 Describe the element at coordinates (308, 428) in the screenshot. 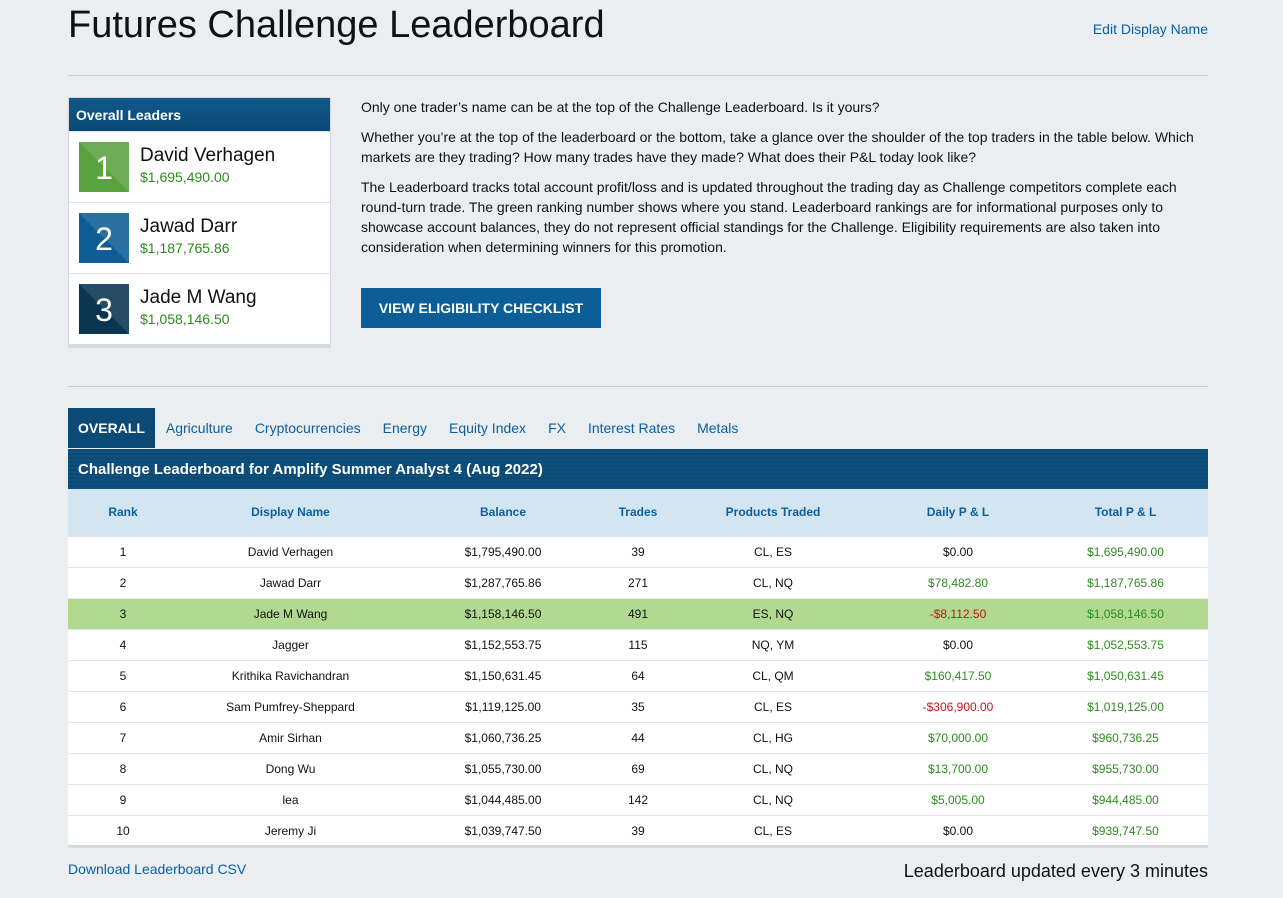

I see `tab-cryptocurrencies: Cryptocurrencies` at that location.